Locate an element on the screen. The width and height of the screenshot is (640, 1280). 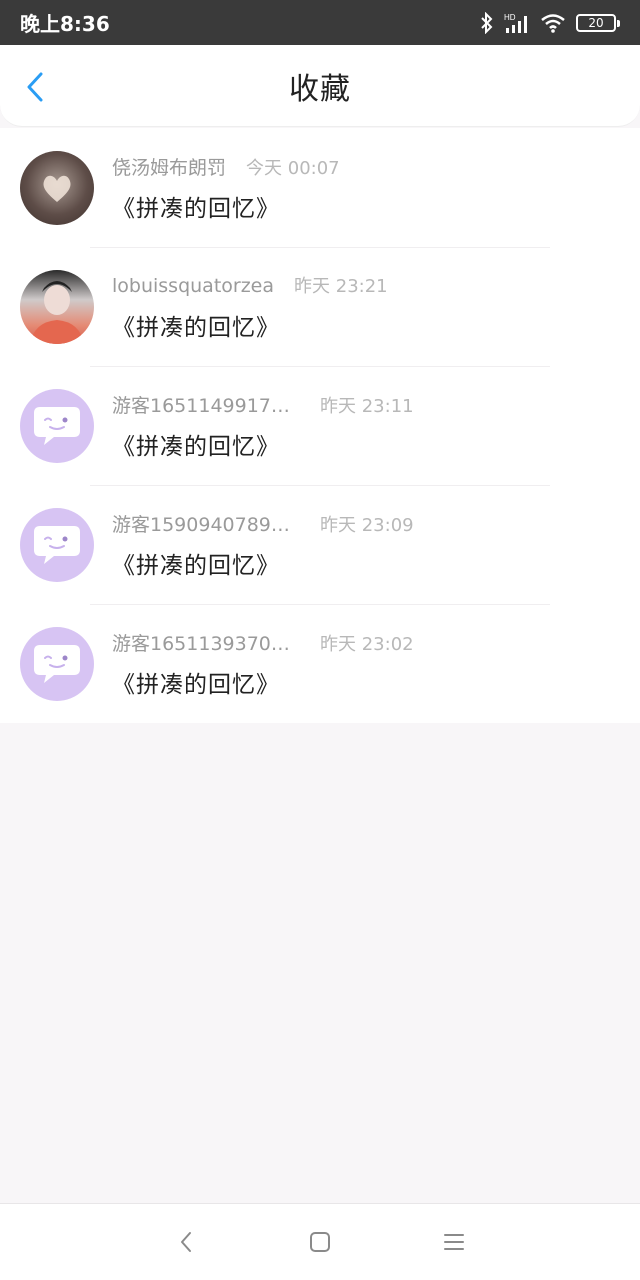
back-button is located at coordinates (35, 87).